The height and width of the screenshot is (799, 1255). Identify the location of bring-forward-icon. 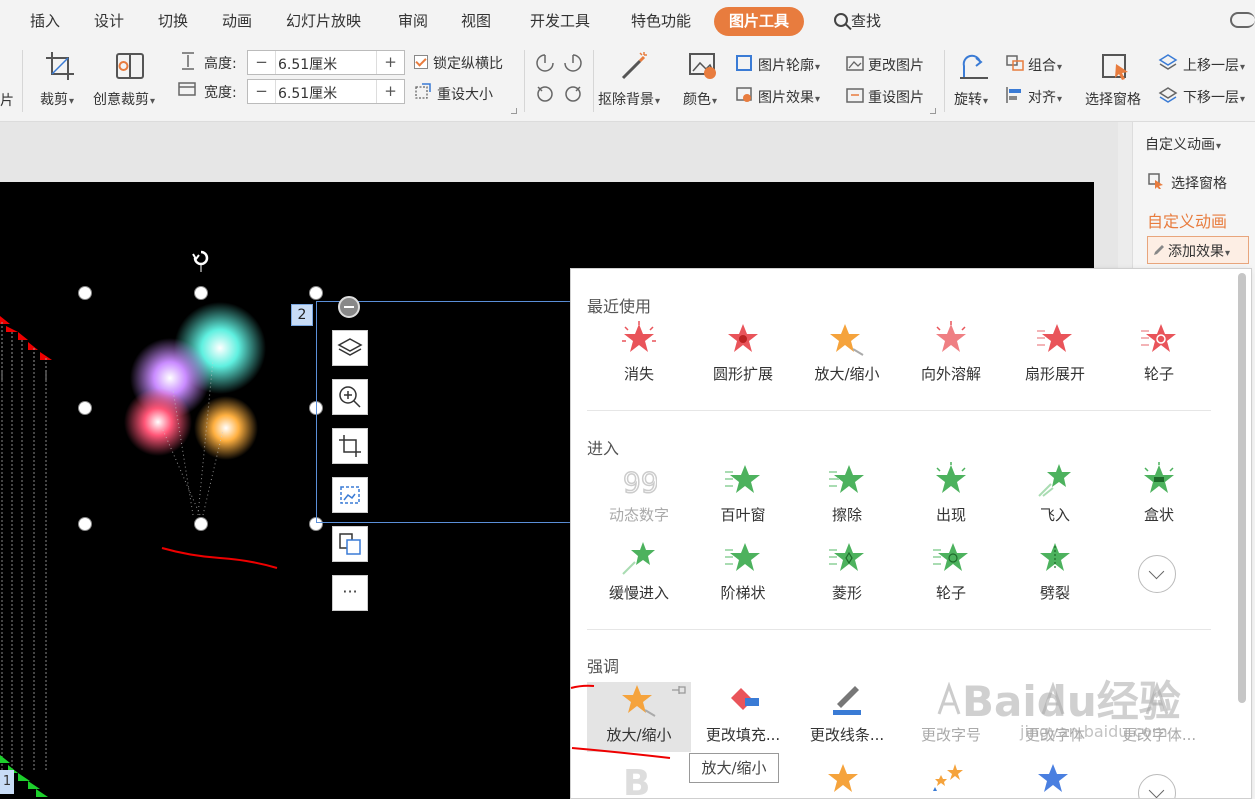
(1168, 62).